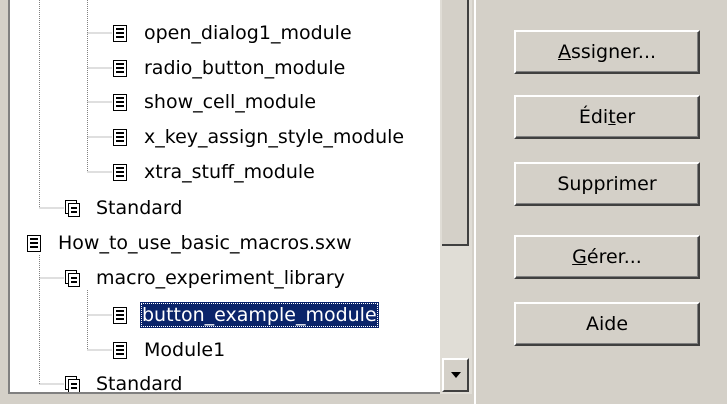  What do you see at coordinates (245, 68) in the screenshot?
I see `tree-item-label: radio_button_module` at bounding box center [245, 68].